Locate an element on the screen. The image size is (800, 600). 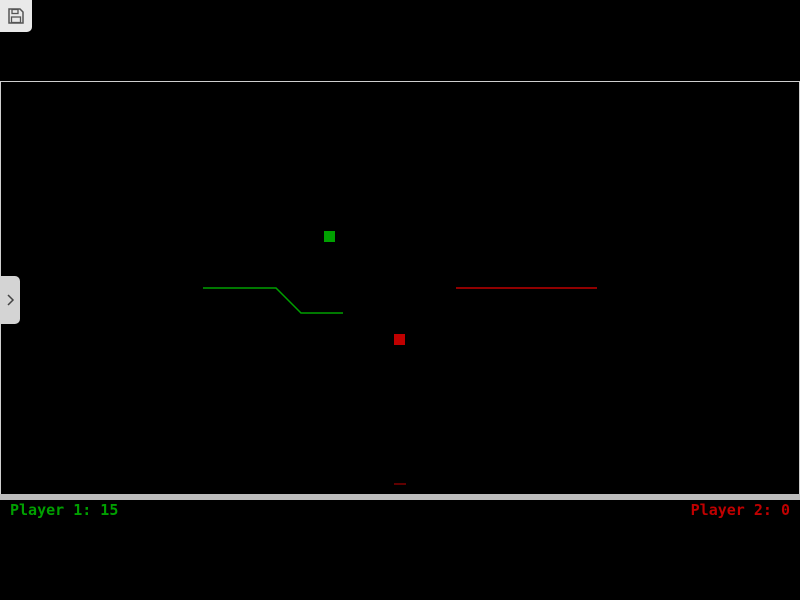
sidebar-toggle-button is located at coordinates (10, 300).